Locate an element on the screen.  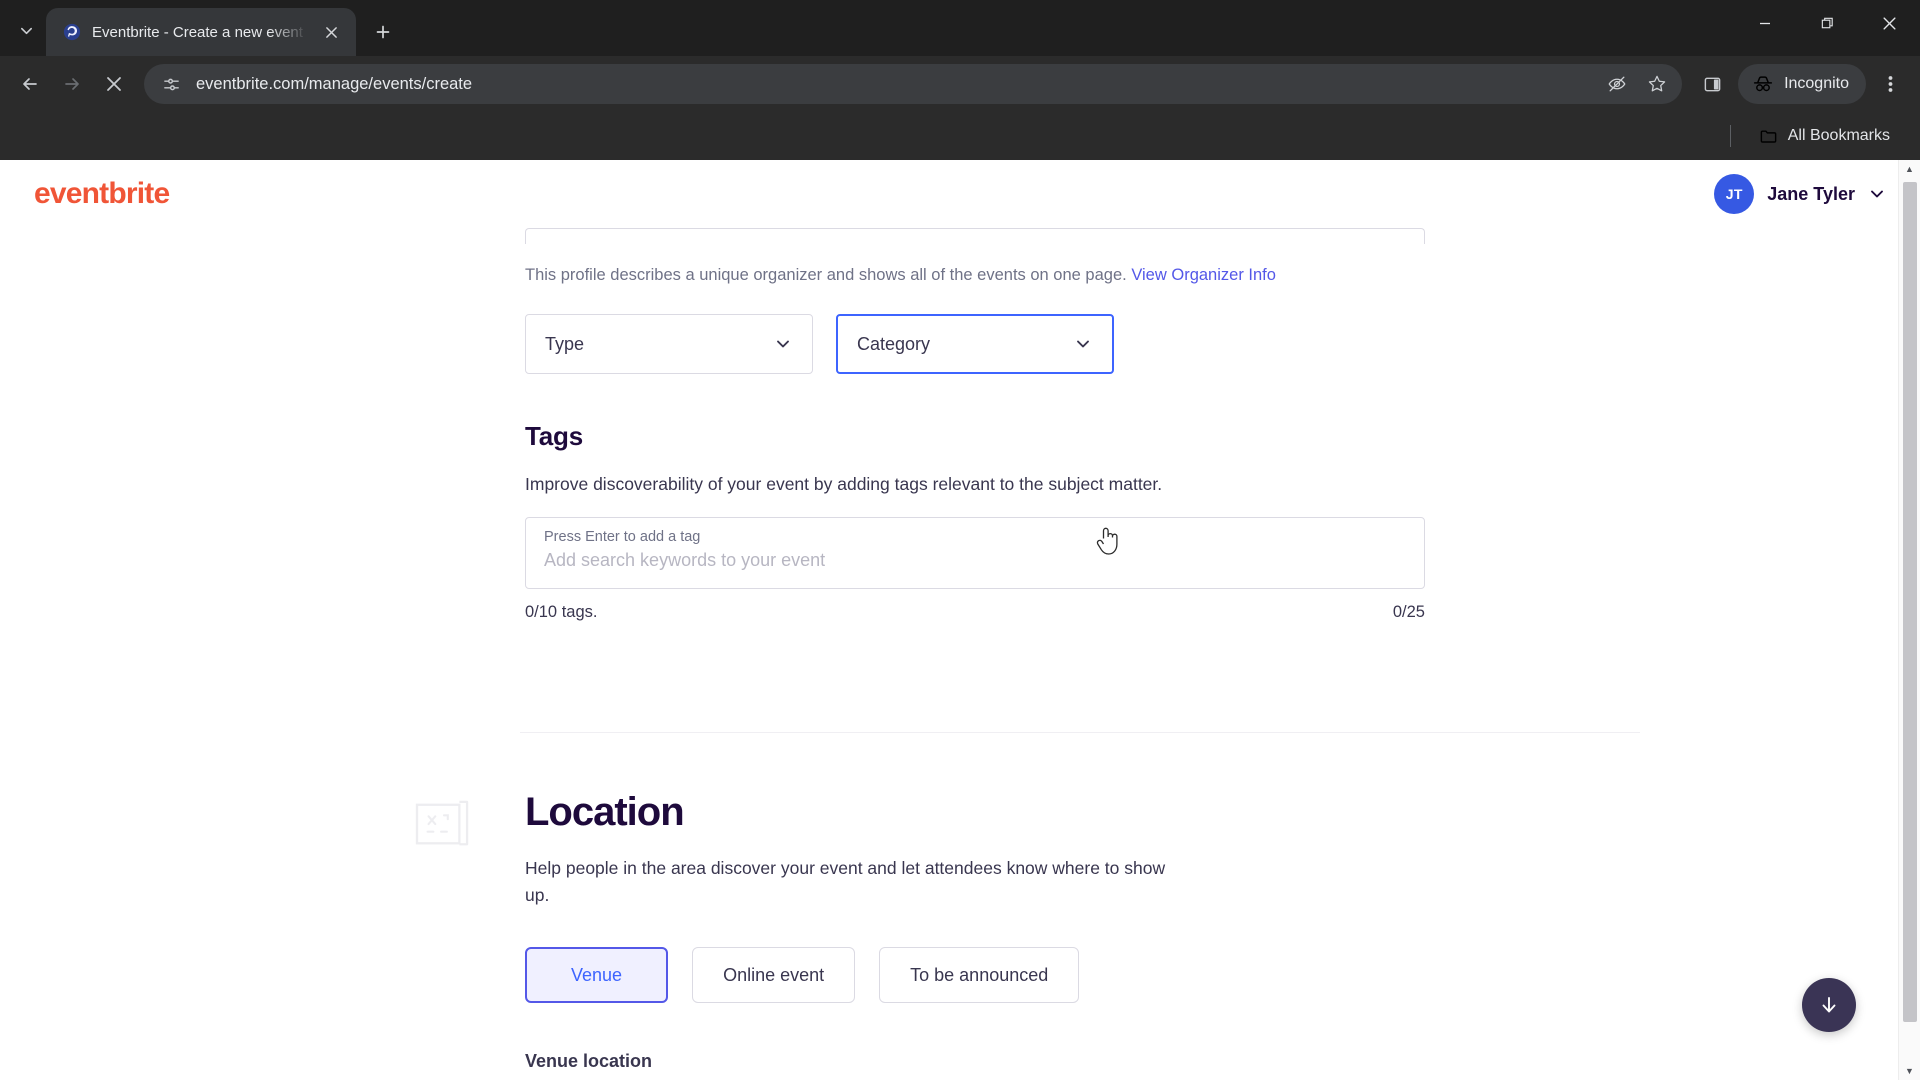
bookmark-button is located at coordinates (1657, 84).